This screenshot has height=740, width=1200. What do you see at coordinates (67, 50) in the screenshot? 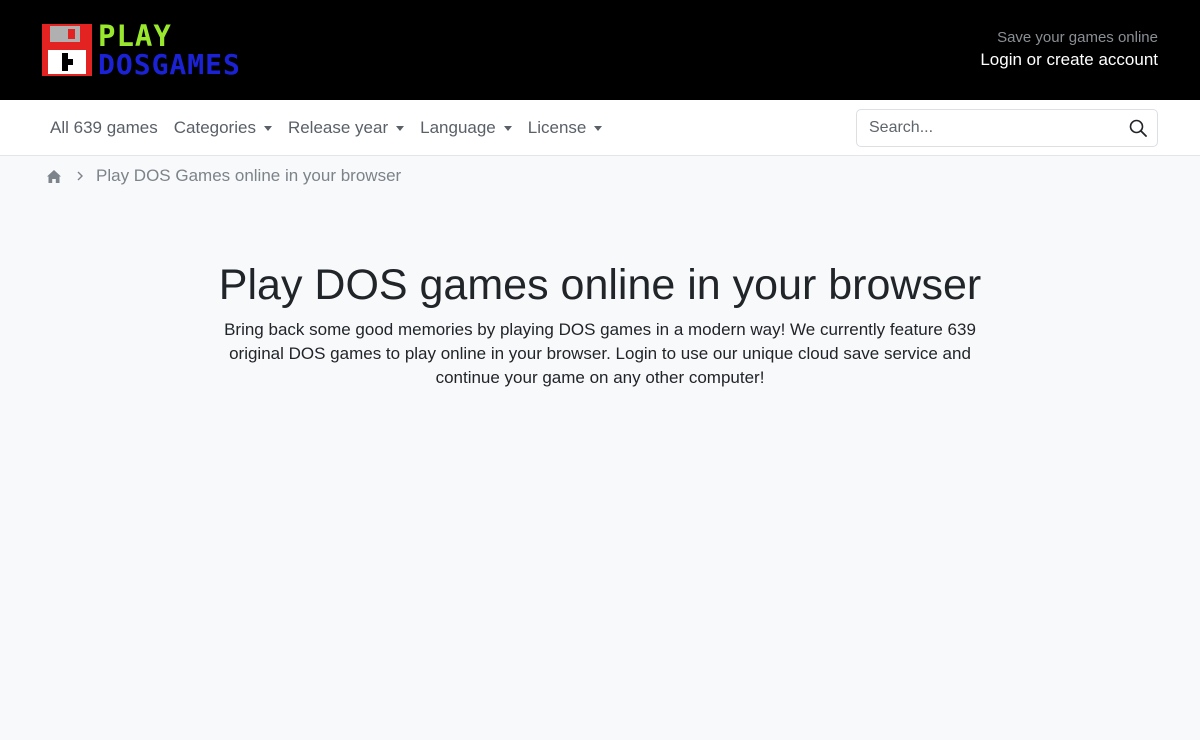
I see `floppy-disk-icon` at bounding box center [67, 50].